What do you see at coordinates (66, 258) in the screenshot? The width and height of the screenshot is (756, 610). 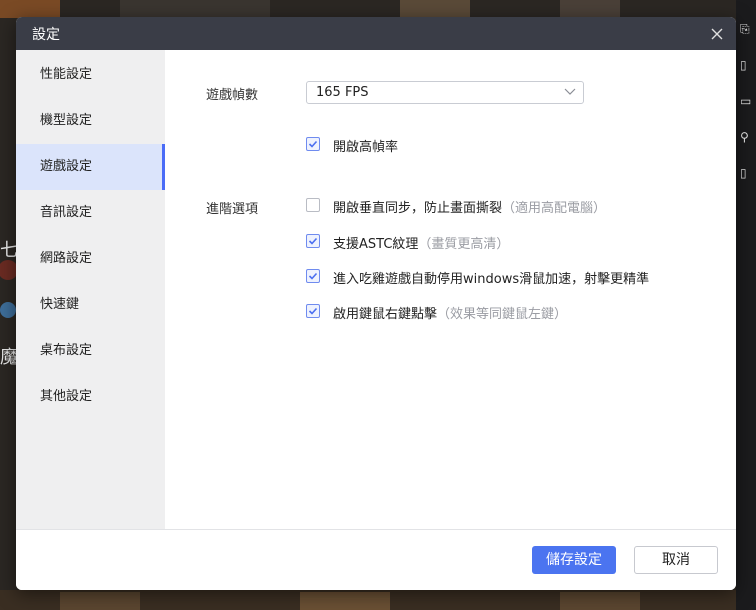 I see `sidebar-item-label: 網路設定` at bounding box center [66, 258].